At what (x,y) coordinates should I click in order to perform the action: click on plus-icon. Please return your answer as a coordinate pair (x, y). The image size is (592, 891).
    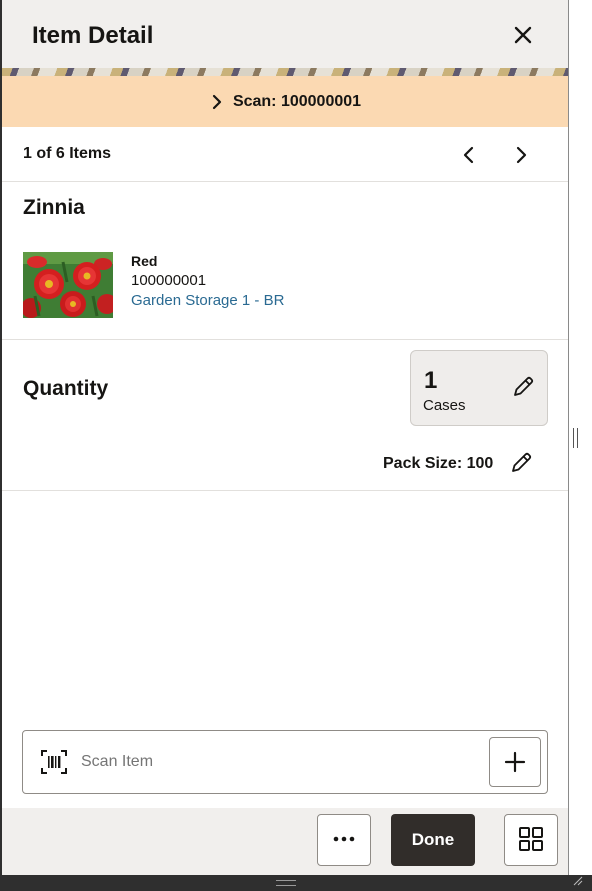
    Looking at the image, I should click on (515, 762).